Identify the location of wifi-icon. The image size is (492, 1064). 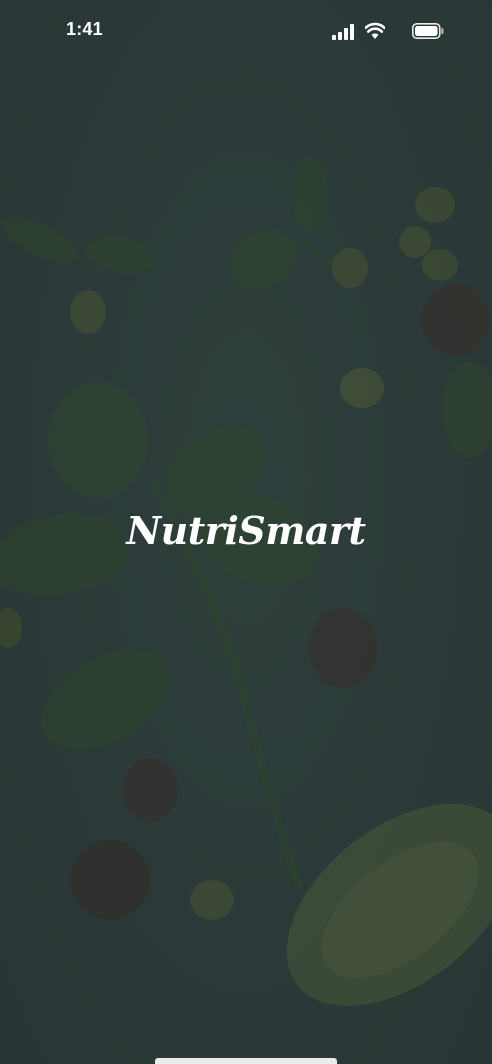
(375, 30).